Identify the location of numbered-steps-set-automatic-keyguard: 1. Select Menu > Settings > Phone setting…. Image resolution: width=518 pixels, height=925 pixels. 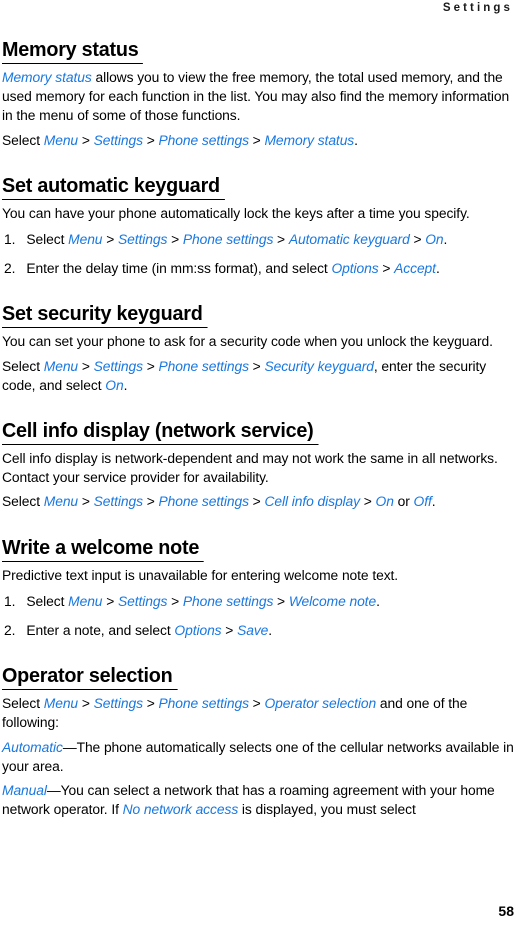
(258, 255).